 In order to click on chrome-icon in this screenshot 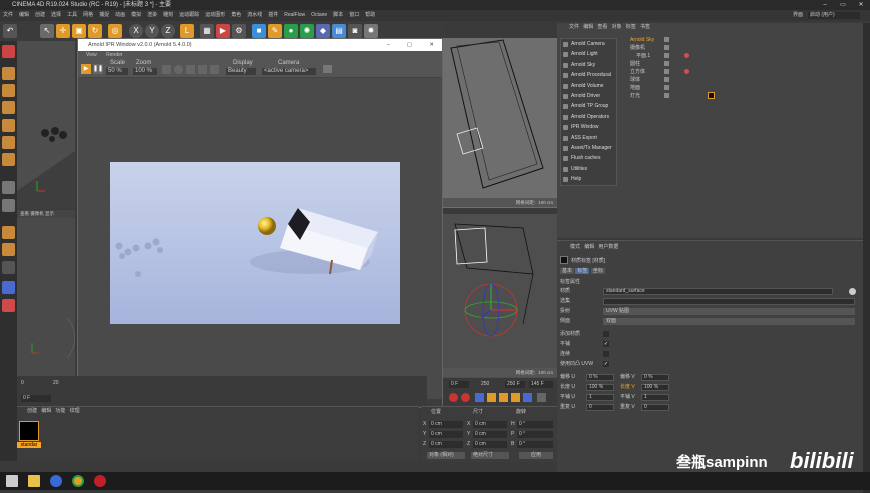, I will do `click(78, 481)`.